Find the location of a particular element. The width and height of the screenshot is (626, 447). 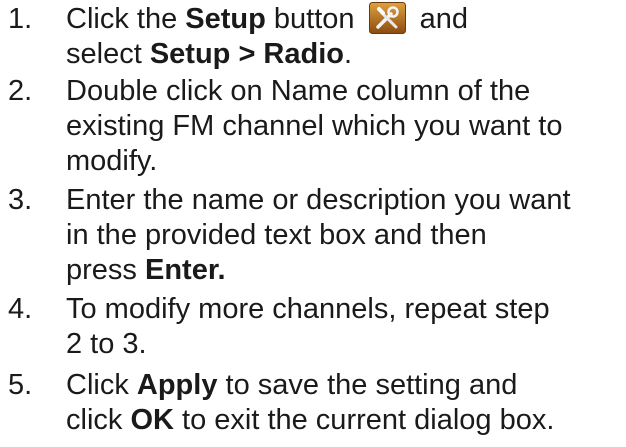

text-run: Click is located at coordinates (101, 385).